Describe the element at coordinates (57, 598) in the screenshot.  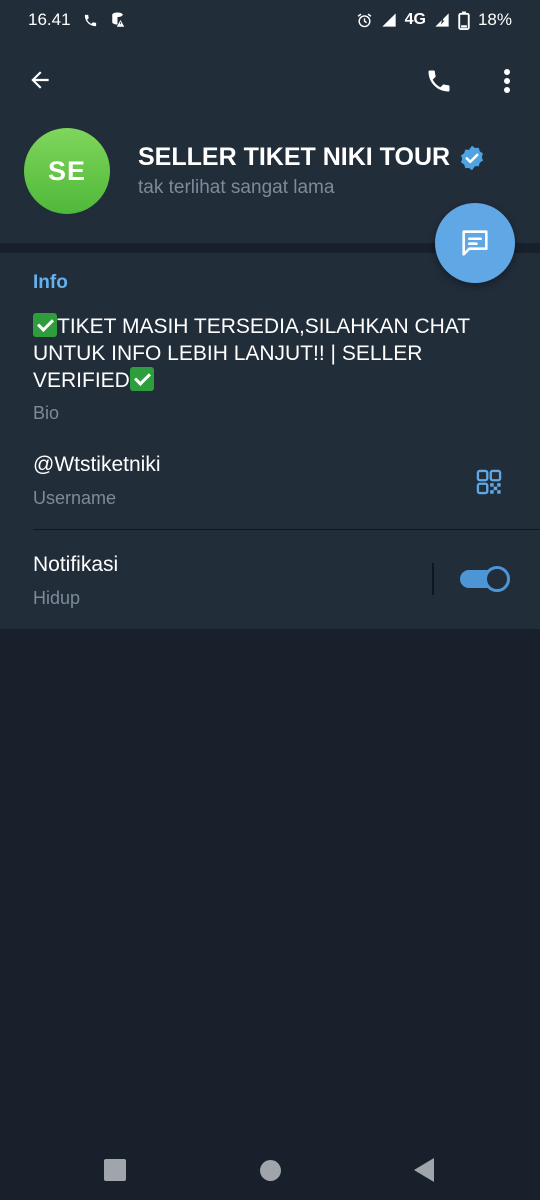
I see `notifications-status: Hidup` at that location.